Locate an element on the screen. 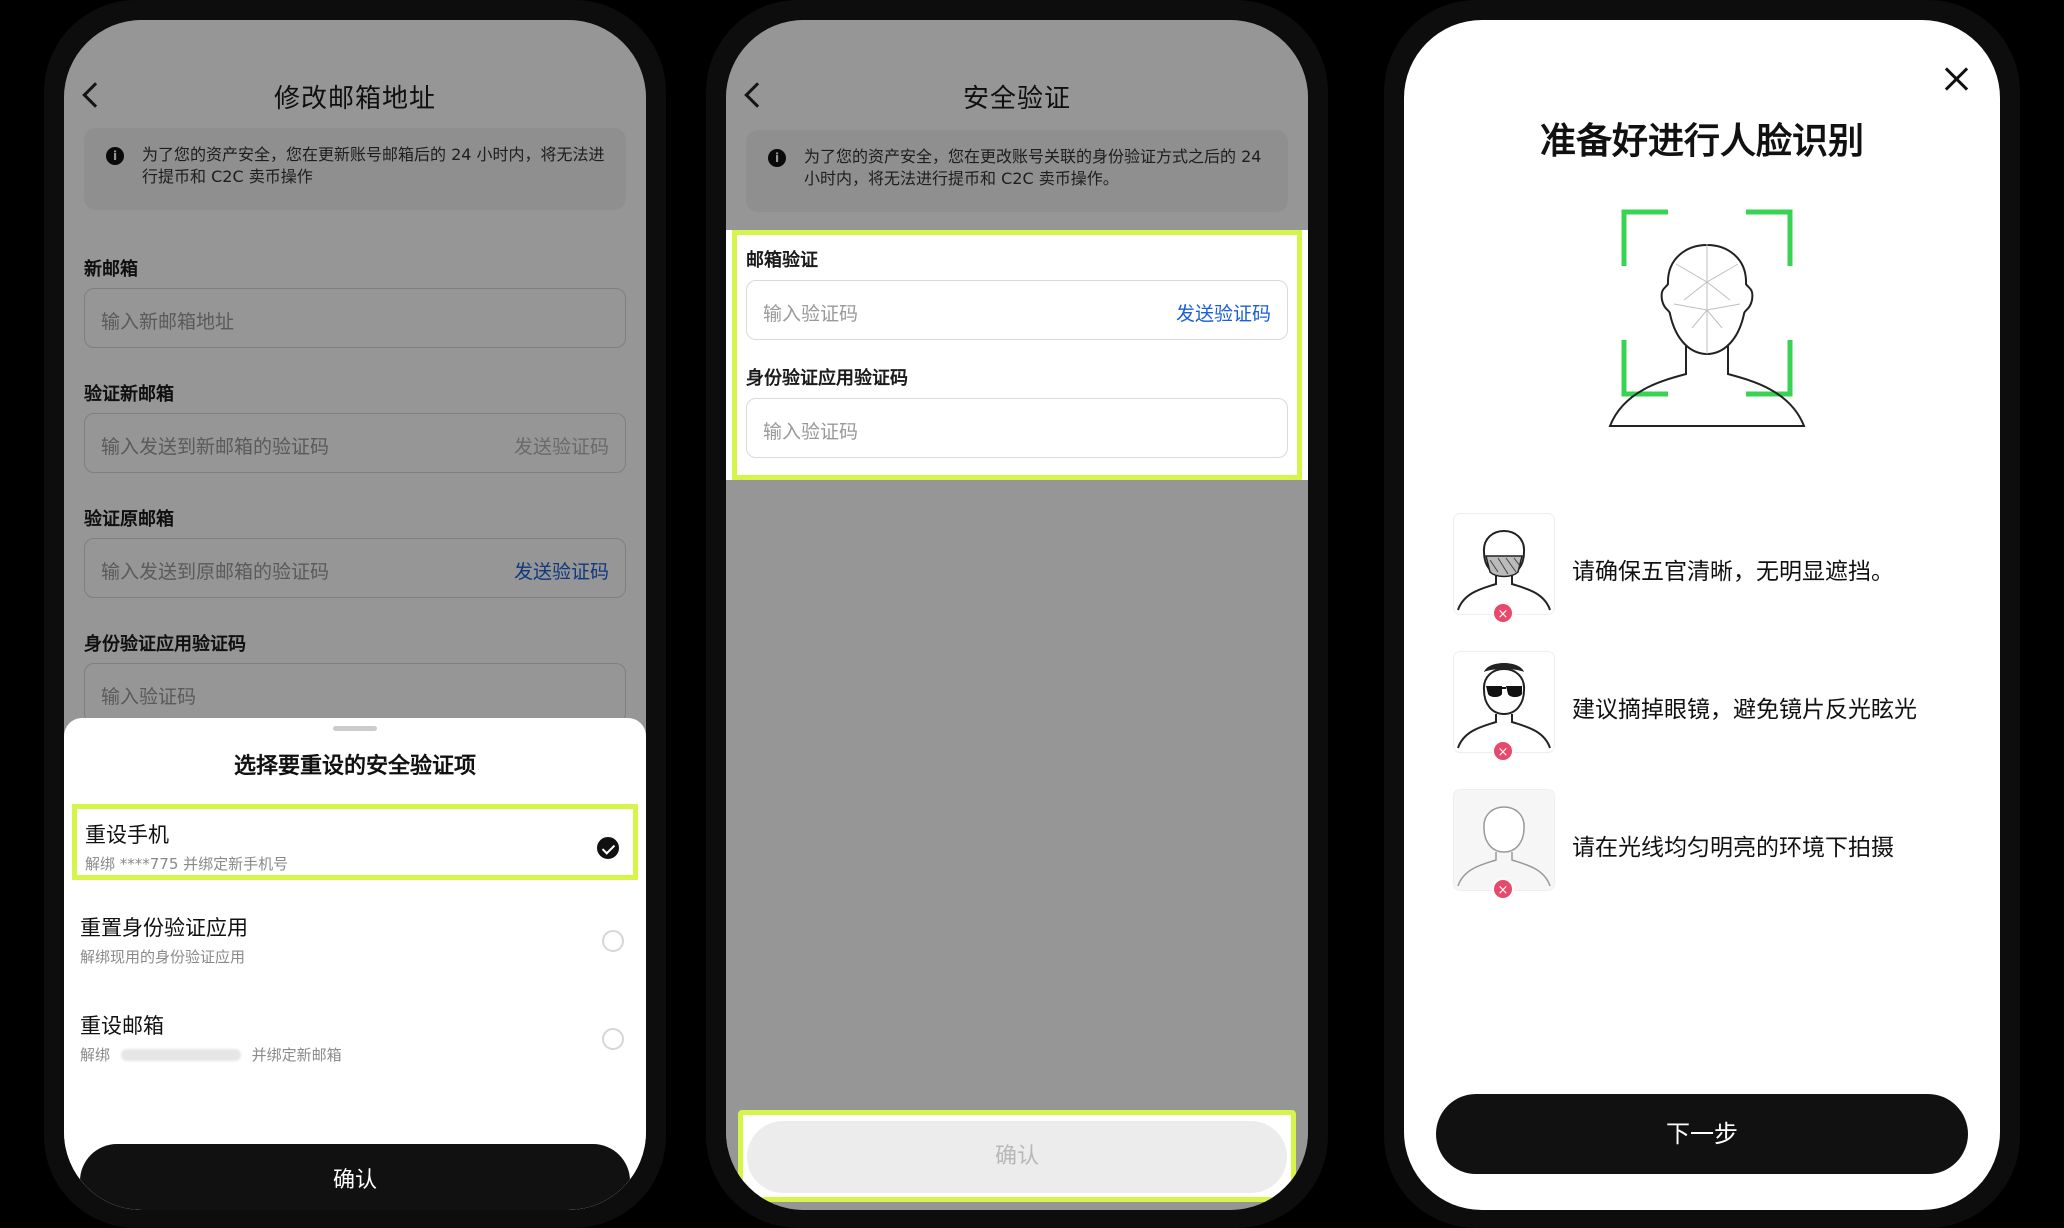  confirm-highlight: 确认 is located at coordinates (1017, 1156).